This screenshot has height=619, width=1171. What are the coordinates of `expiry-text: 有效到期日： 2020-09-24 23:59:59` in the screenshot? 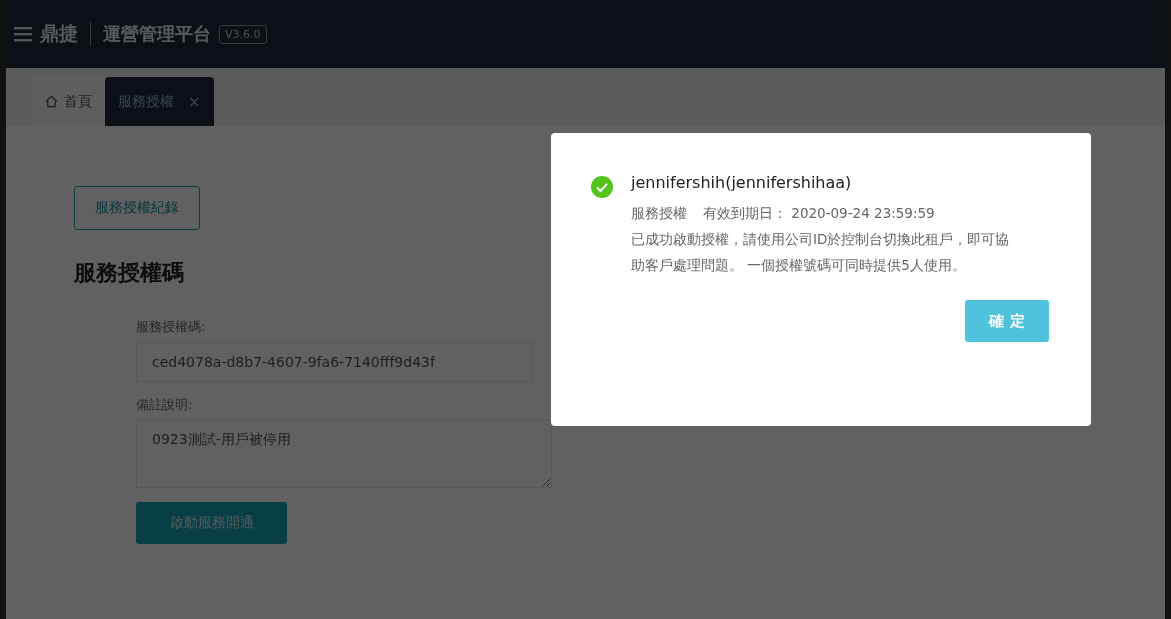 It's located at (819, 213).